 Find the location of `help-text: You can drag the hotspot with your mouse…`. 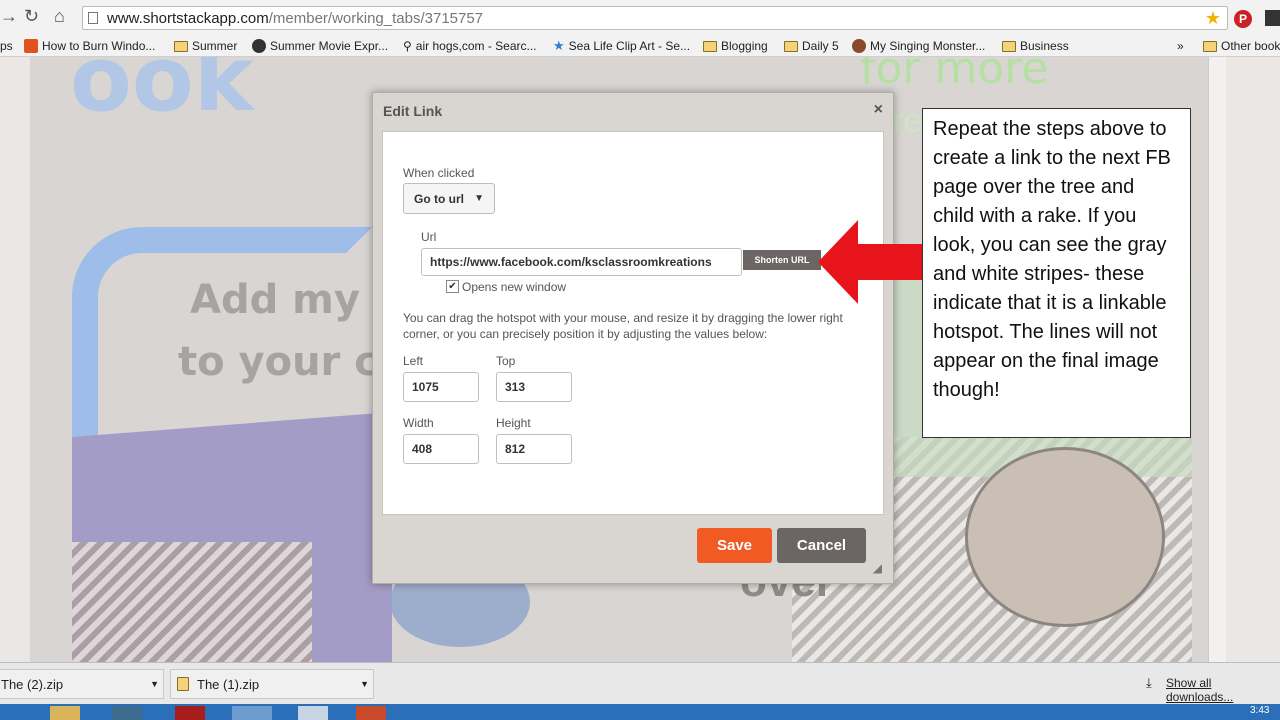

help-text: You can drag the hotspot with your mouse… is located at coordinates (623, 326).